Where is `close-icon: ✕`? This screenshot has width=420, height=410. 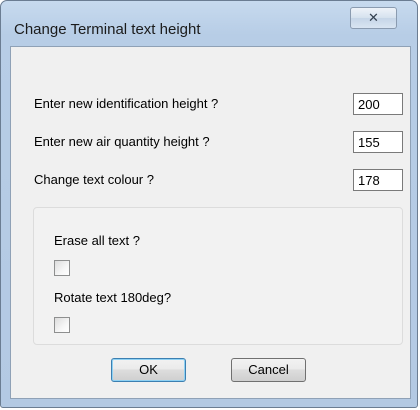
close-icon: ✕ is located at coordinates (373, 17).